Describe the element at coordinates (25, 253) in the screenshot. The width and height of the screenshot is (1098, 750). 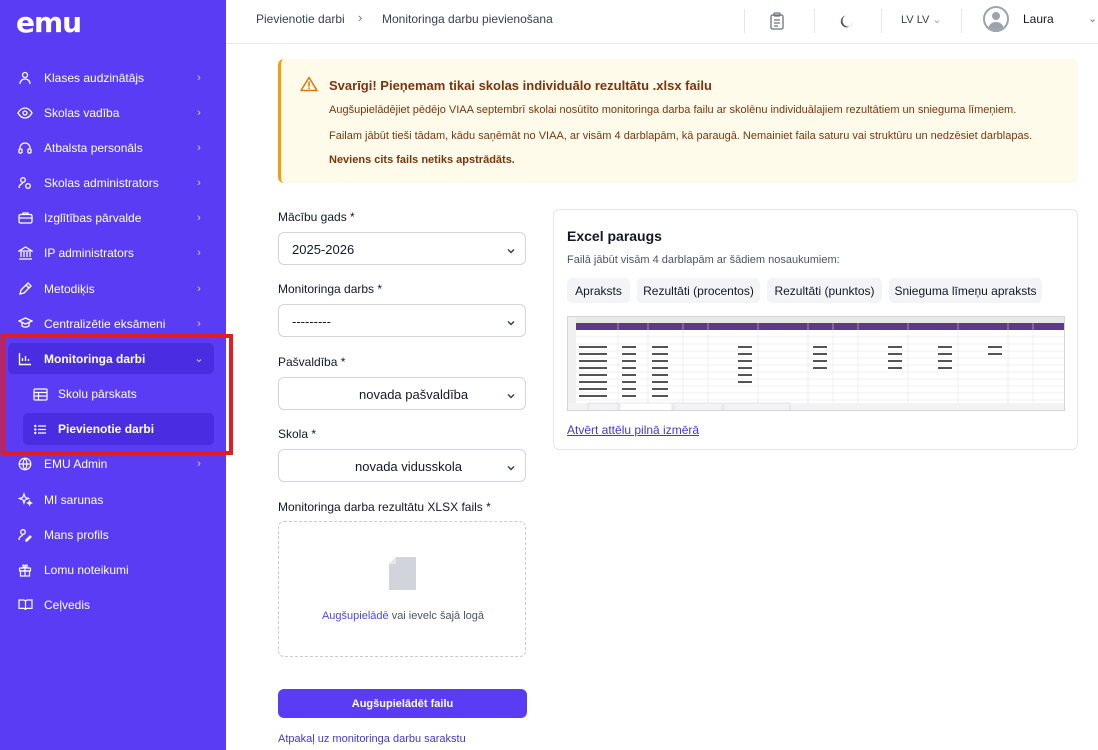
I see `bank-icon` at that location.